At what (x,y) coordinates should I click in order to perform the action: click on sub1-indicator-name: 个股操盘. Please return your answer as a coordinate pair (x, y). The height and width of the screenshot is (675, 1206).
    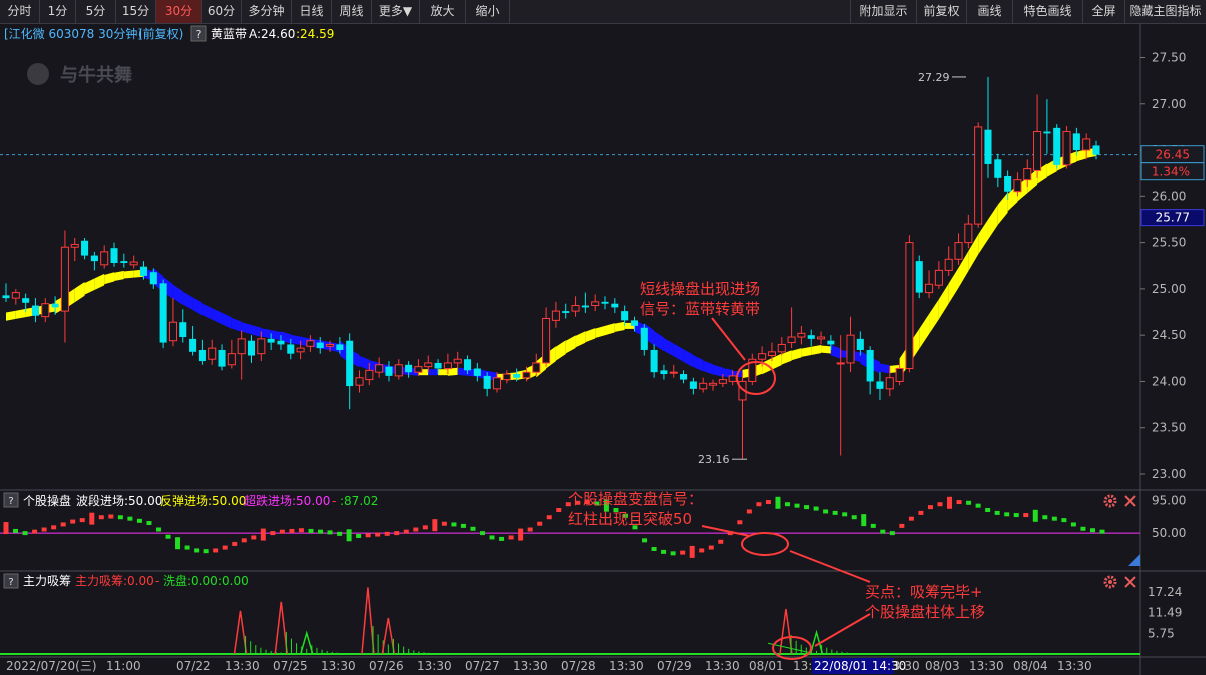
    Looking at the image, I should click on (47, 500).